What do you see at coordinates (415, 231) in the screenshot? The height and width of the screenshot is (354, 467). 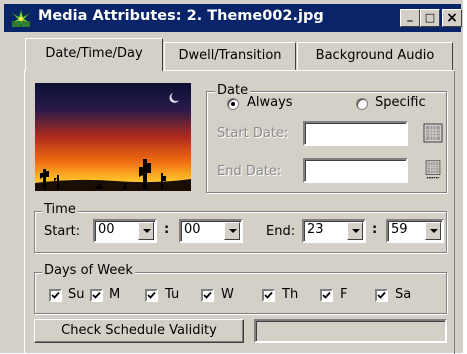 I see `end-minute-select: 59` at bounding box center [415, 231].